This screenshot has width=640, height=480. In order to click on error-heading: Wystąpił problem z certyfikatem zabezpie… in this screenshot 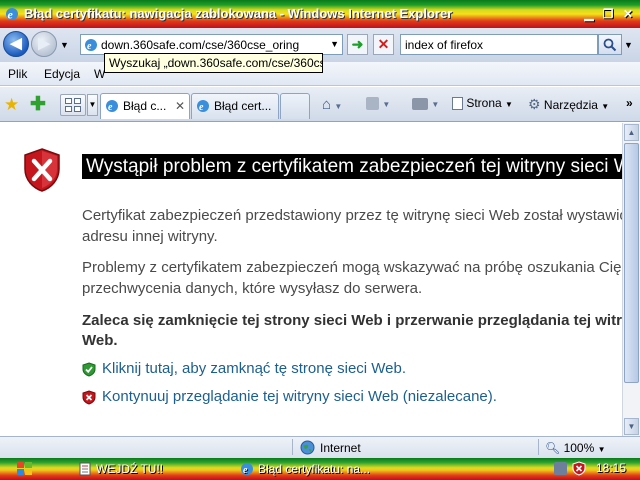, I will do `click(352, 166)`.